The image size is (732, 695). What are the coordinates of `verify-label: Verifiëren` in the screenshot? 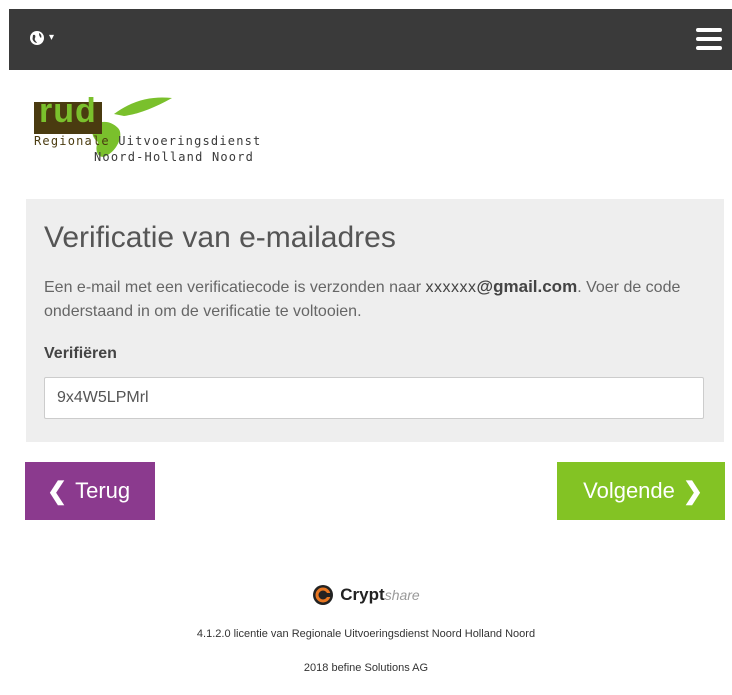 It's located at (80, 353).